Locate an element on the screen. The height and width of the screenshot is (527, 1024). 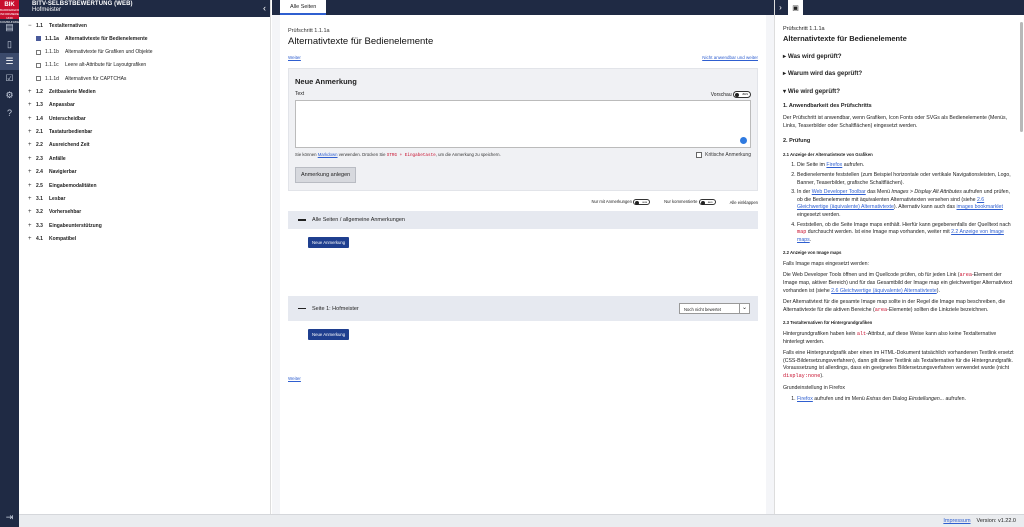
collapse-all-link: Alle einklappen is located at coordinates (744, 202).